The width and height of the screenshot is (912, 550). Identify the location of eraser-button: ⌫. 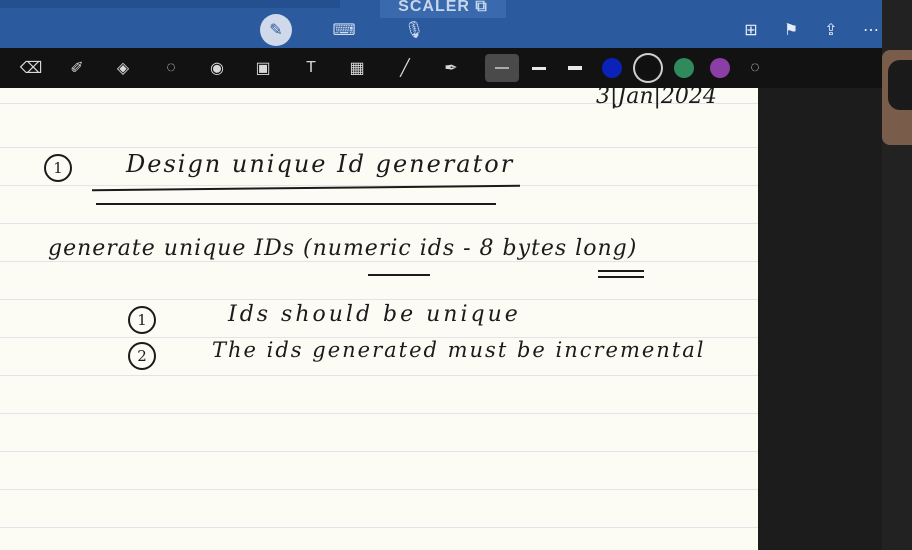
(31, 68).